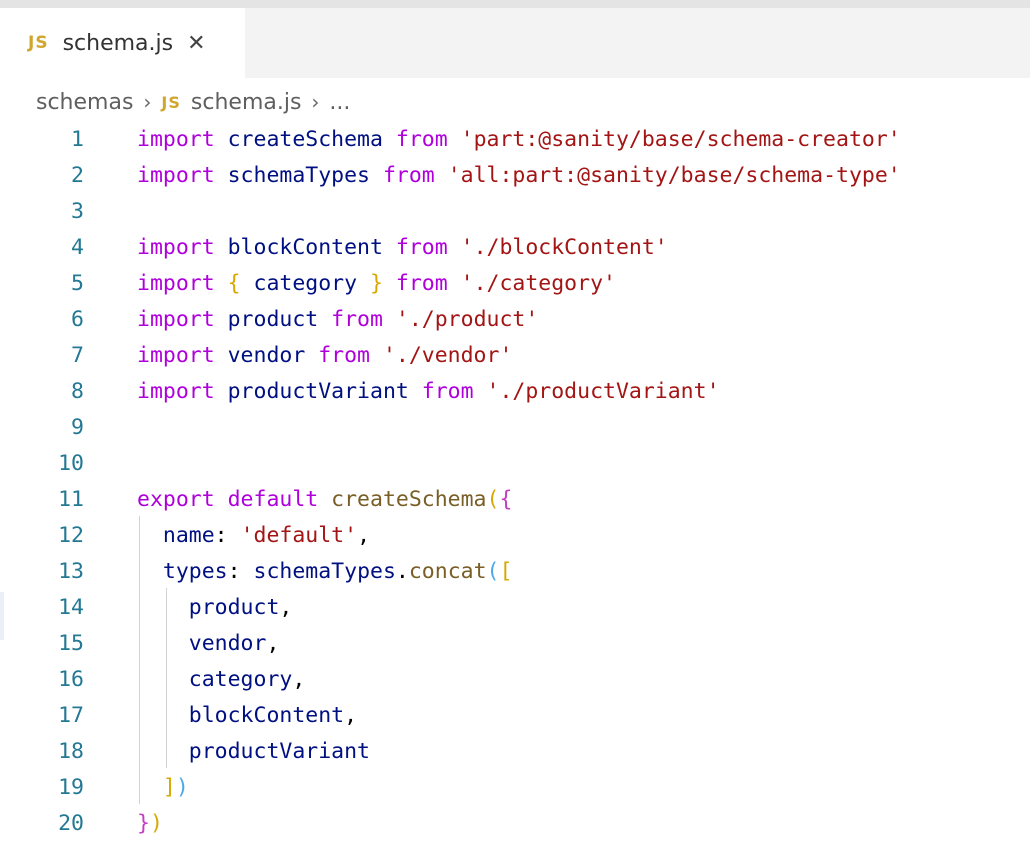 Image resolution: width=1030 pixels, height=850 pixels. Describe the element at coordinates (77, 175) in the screenshot. I see `line-number: 2` at that location.